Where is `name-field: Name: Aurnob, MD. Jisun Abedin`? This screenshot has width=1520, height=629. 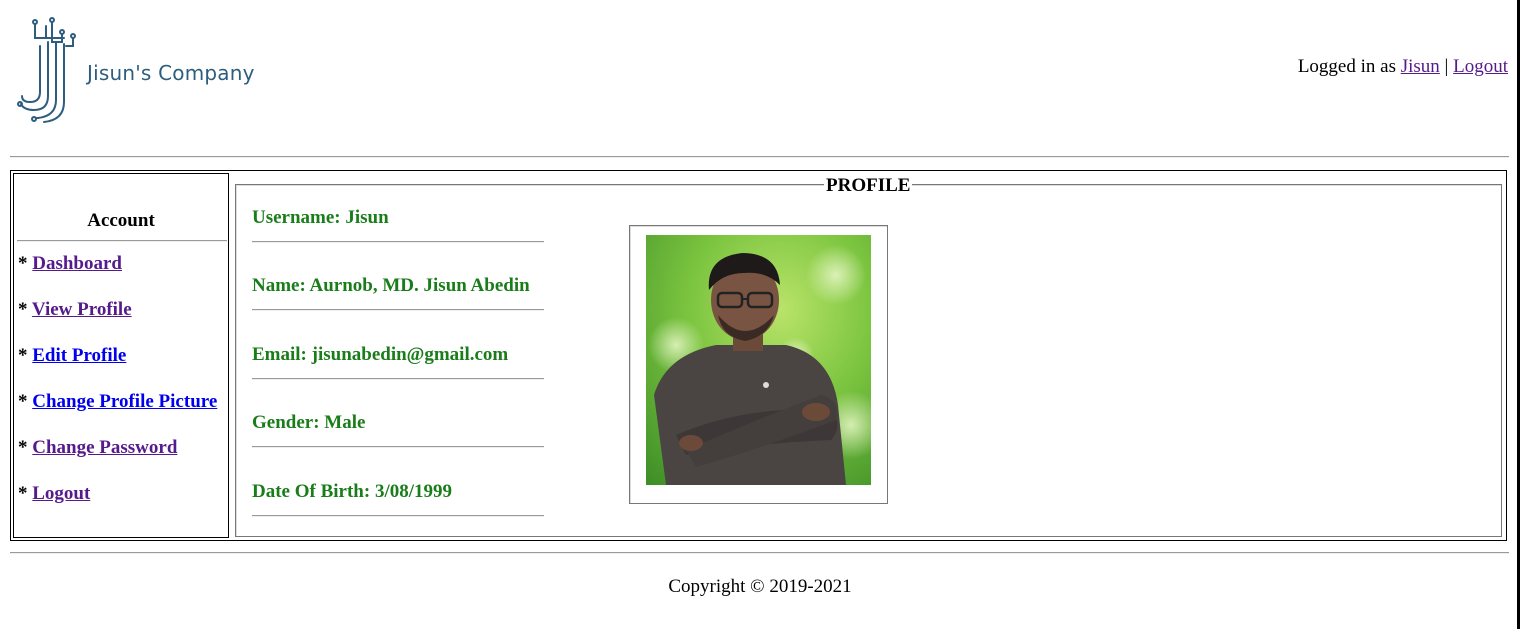
name-field: Name: Aurnob, MD. Jisun Abedin is located at coordinates (398, 293).